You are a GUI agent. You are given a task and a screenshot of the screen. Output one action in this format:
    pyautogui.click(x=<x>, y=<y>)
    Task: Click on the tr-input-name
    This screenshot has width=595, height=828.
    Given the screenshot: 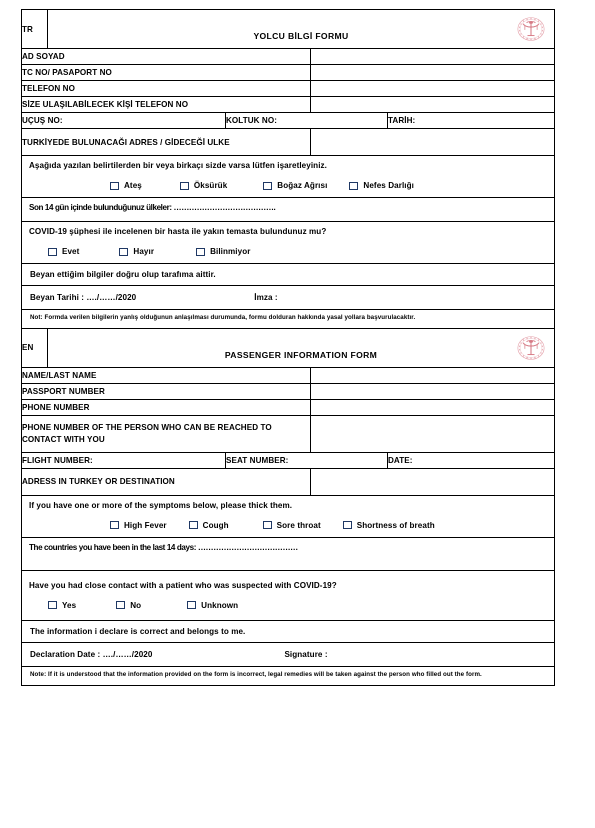 What is the action you would take?
    pyautogui.click(x=432, y=56)
    